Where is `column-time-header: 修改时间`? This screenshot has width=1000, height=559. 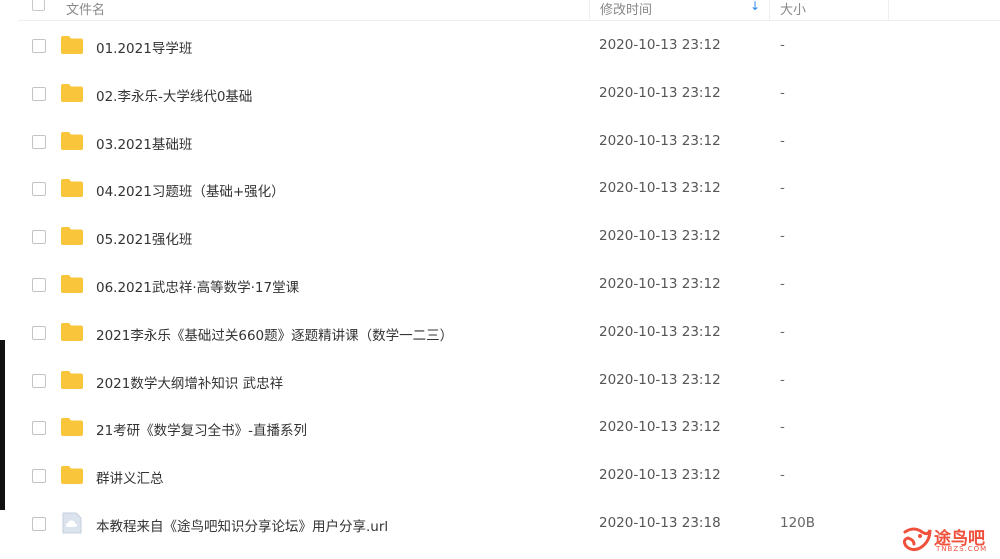 column-time-header: 修改时间 is located at coordinates (626, 9).